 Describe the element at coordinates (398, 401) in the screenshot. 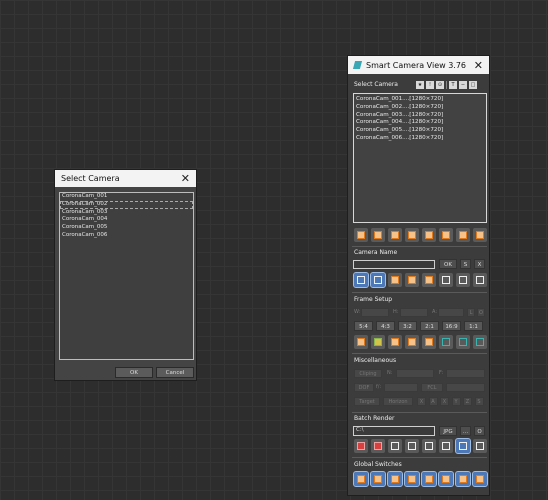

I see `horizon-button: Horizon` at that location.